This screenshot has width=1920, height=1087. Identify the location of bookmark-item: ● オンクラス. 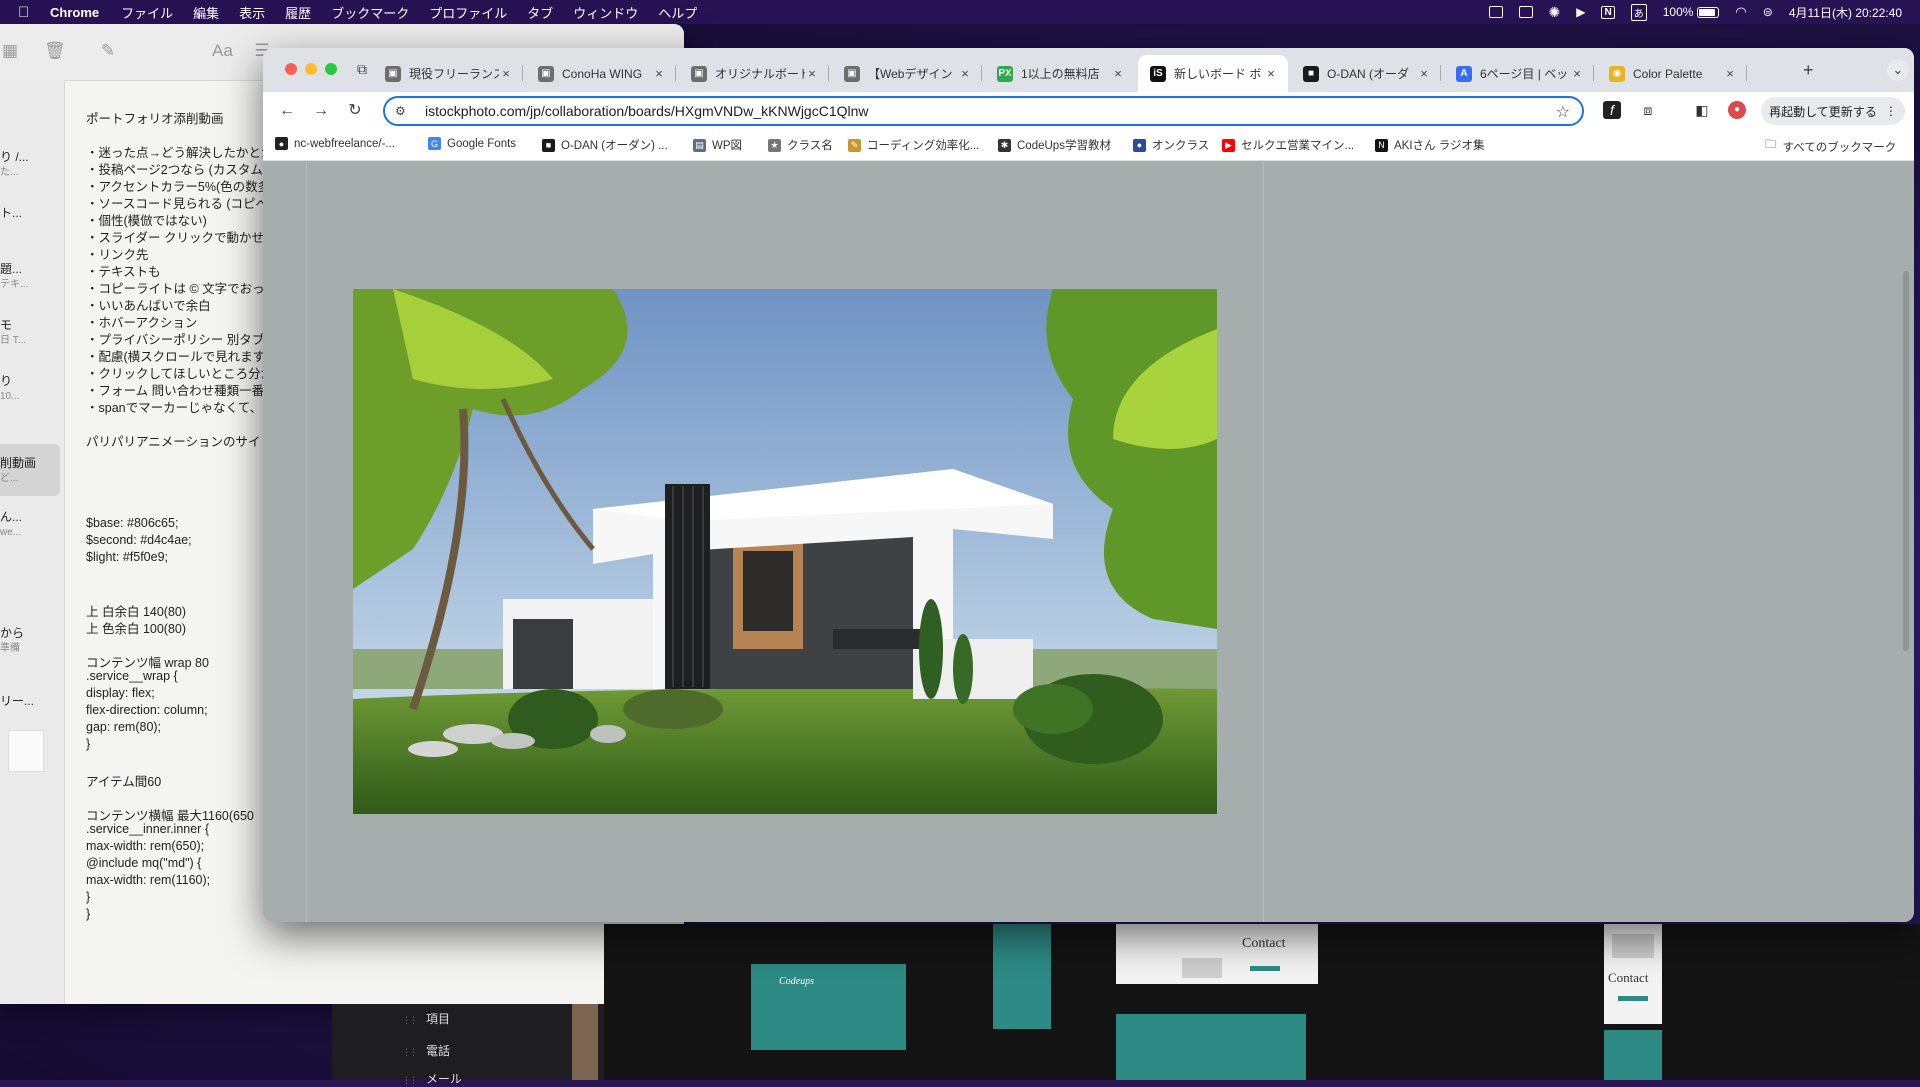
(1171, 145).